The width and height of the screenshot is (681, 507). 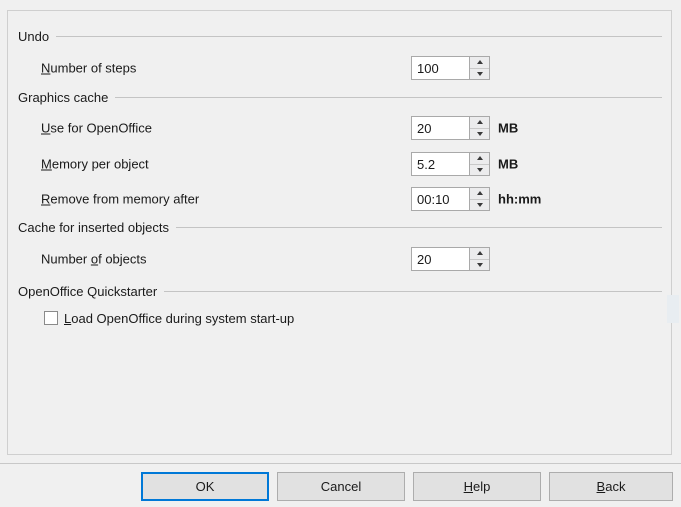 What do you see at coordinates (388, 97) in the screenshot?
I see `group-rule-graphics-cache` at bounding box center [388, 97].